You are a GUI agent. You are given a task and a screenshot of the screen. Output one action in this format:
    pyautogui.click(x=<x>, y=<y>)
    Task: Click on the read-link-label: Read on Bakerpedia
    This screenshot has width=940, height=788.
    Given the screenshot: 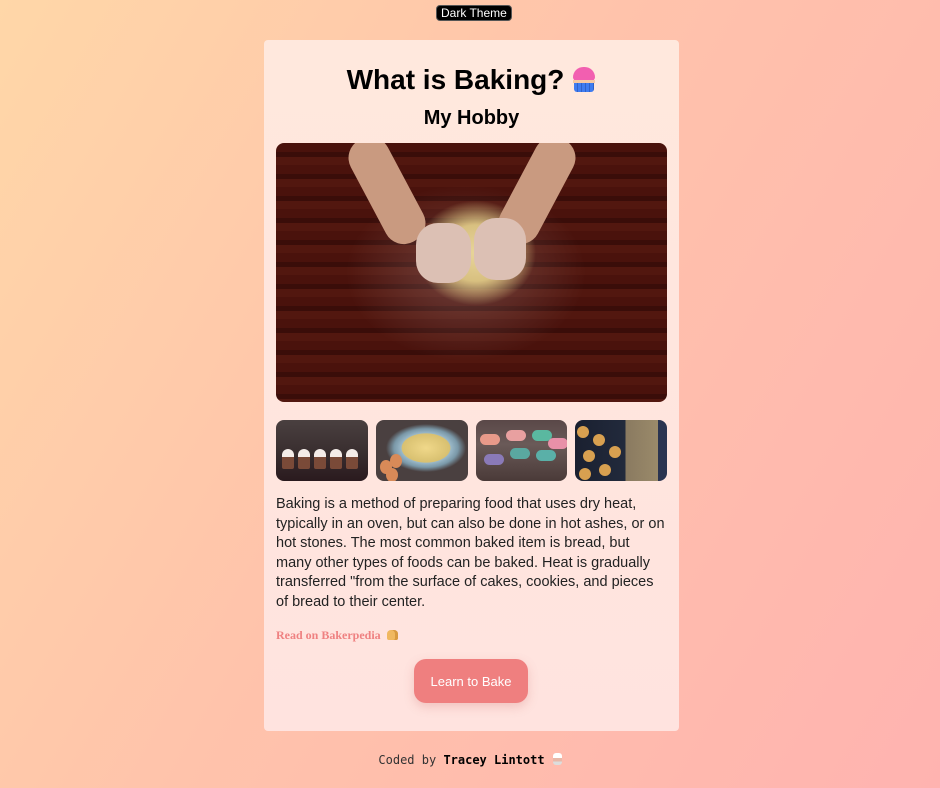 What is the action you would take?
    pyautogui.click(x=328, y=635)
    